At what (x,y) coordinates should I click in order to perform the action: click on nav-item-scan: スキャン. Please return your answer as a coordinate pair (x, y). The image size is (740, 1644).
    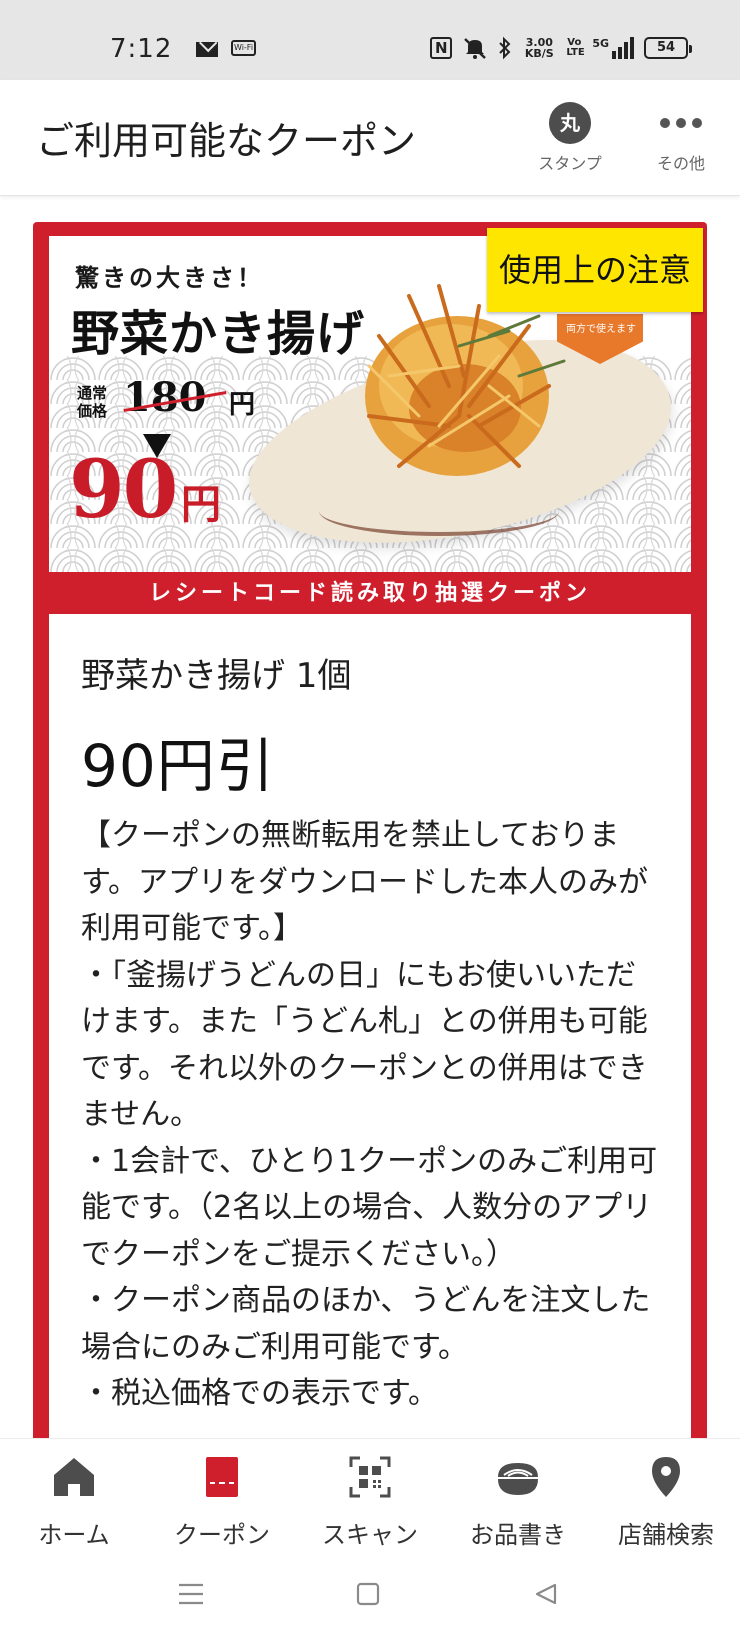
    Looking at the image, I should click on (370, 1494).